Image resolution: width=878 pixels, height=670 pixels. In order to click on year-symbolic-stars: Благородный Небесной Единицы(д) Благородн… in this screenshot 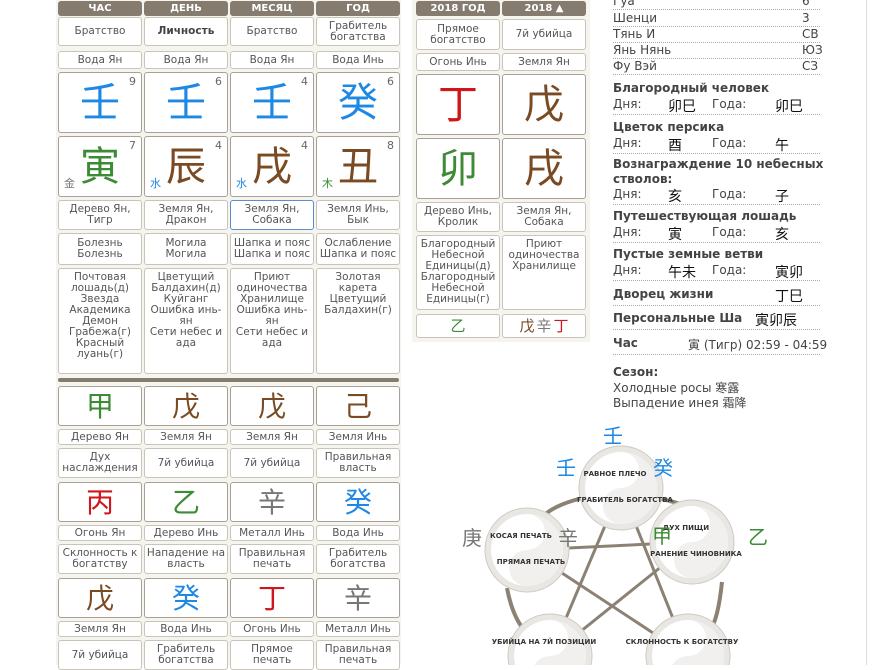, I will do `click(458, 272)`.